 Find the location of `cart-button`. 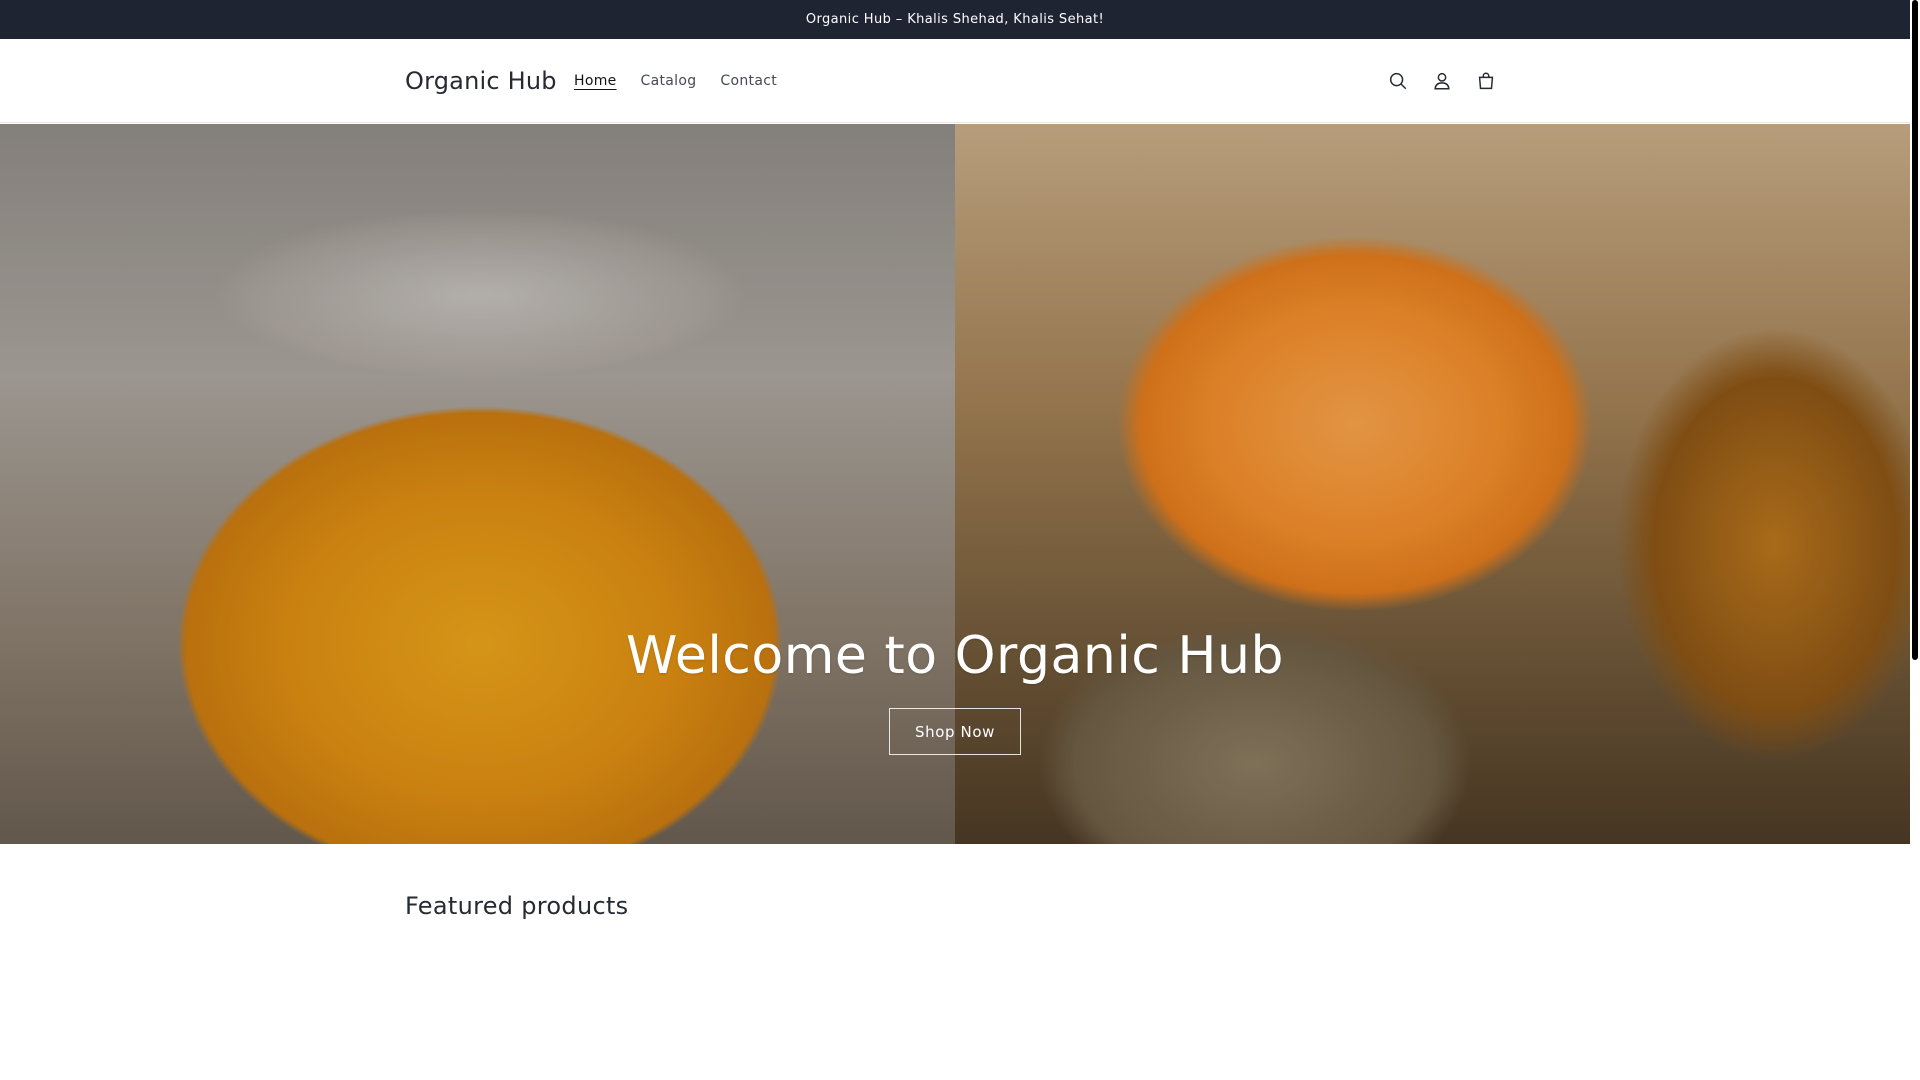

cart-button is located at coordinates (1486, 81).